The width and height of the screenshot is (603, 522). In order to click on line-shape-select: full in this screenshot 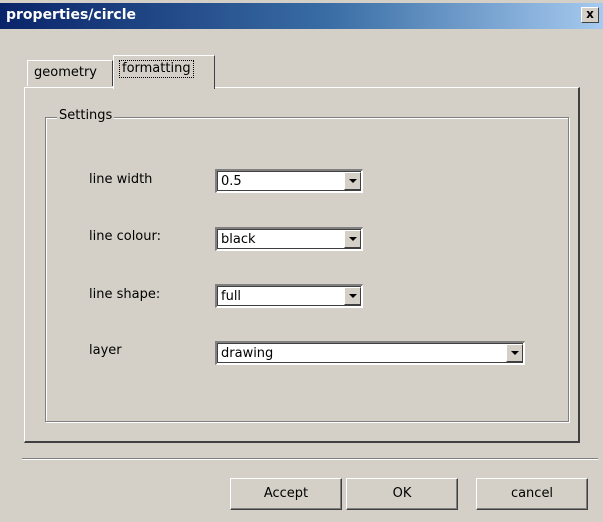, I will do `click(289, 296)`.